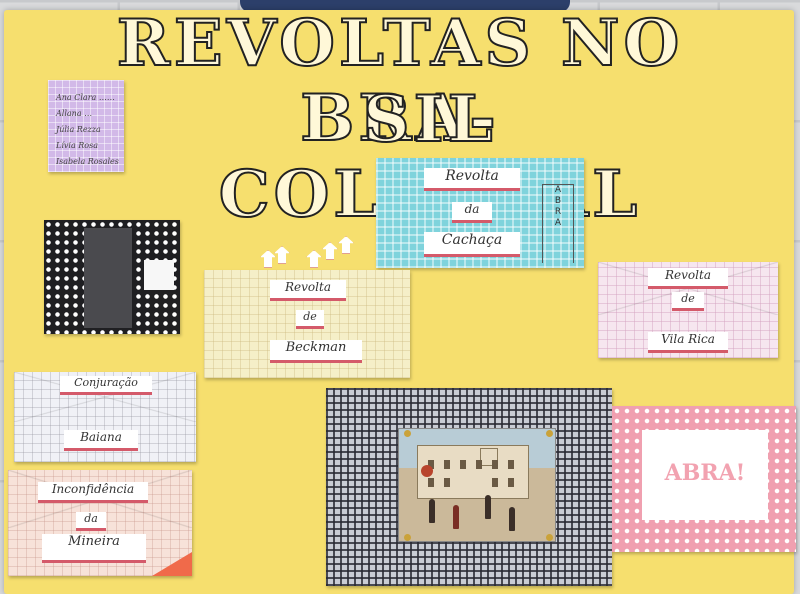 This screenshot has width=800, height=594. What do you see at coordinates (310, 319) in the screenshot?
I see `beckman-label-line2: de` at bounding box center [310, 319].